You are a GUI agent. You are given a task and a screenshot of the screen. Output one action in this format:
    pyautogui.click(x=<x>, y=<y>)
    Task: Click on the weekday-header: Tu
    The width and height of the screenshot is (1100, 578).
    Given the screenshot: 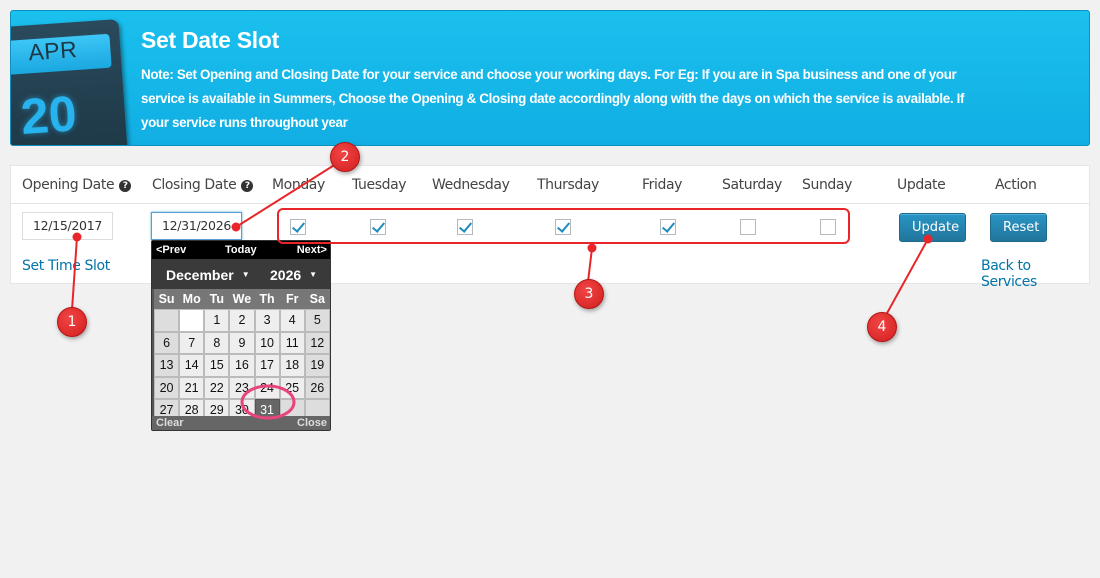 What is the action you would take?
    pyautogui.click(x=217, y=299)
    